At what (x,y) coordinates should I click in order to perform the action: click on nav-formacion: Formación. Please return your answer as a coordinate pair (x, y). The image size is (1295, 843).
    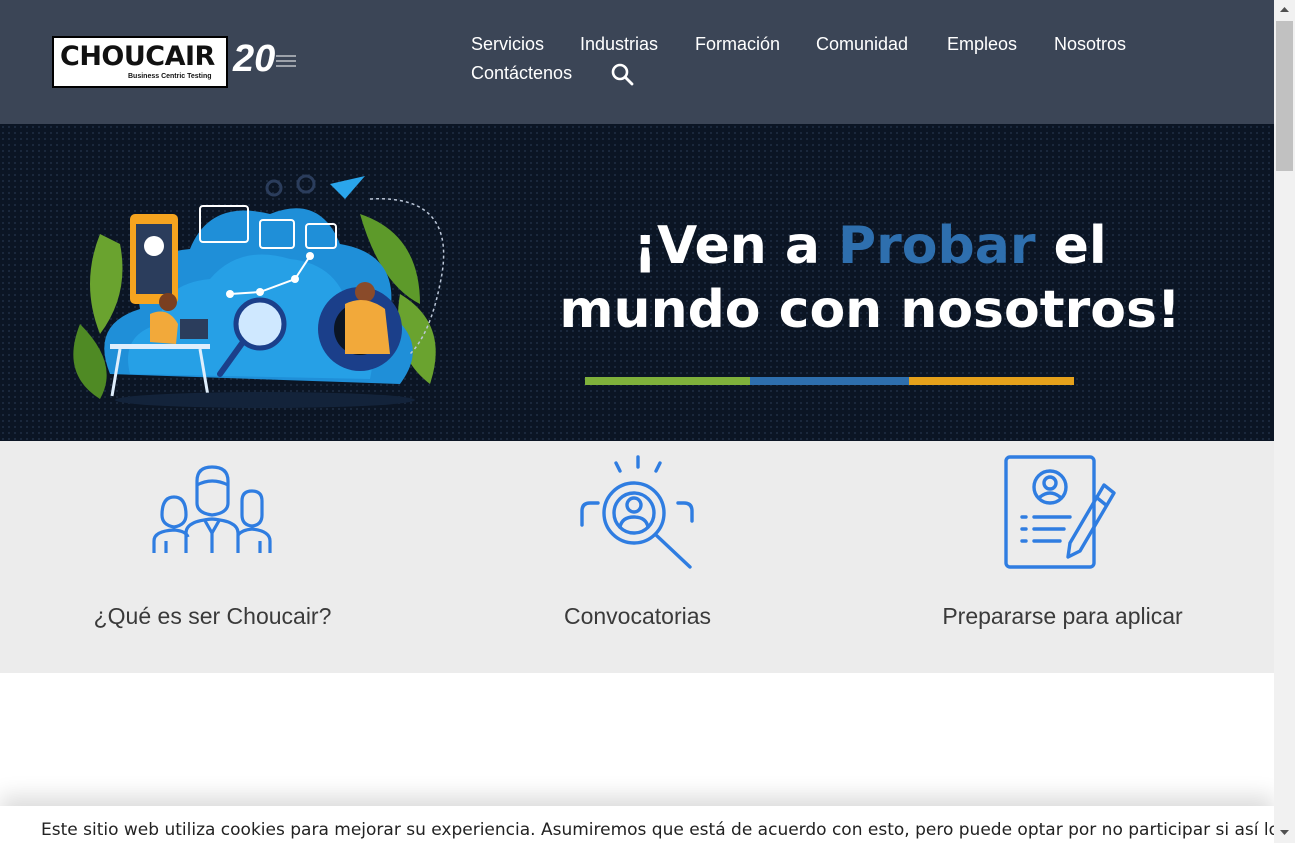
    Looking at the image, I should click on (737, 44).